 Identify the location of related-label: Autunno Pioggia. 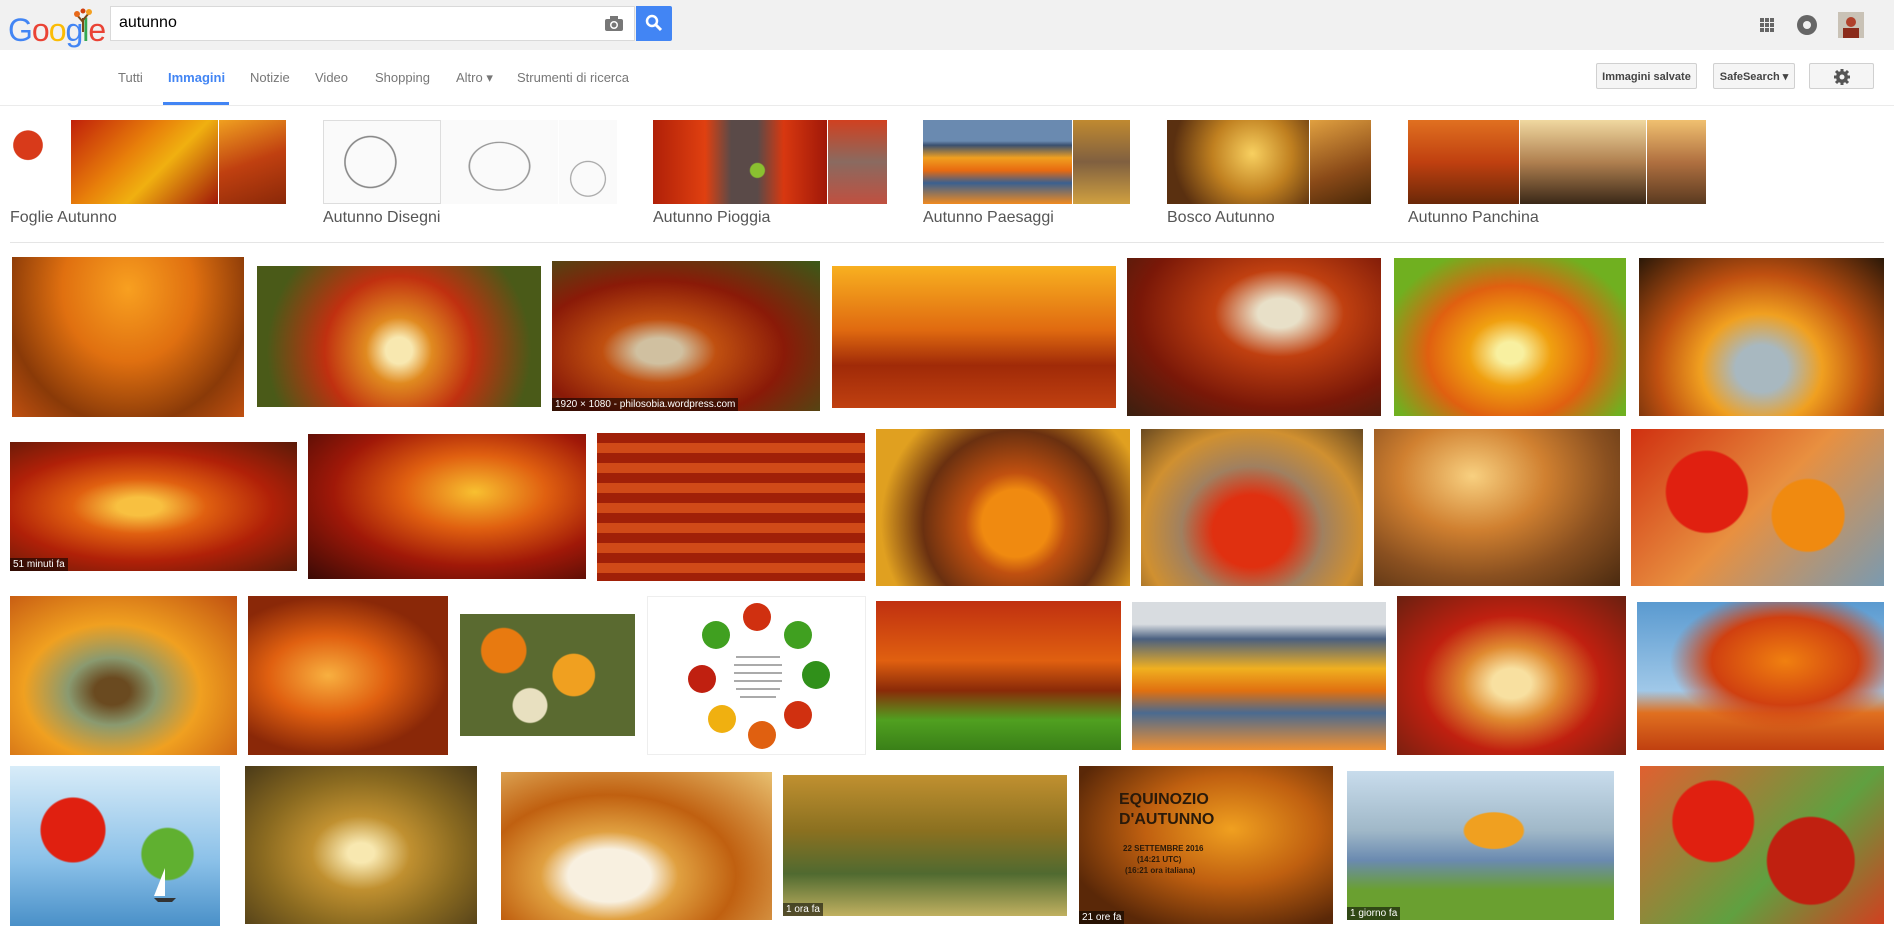
(712, 217).